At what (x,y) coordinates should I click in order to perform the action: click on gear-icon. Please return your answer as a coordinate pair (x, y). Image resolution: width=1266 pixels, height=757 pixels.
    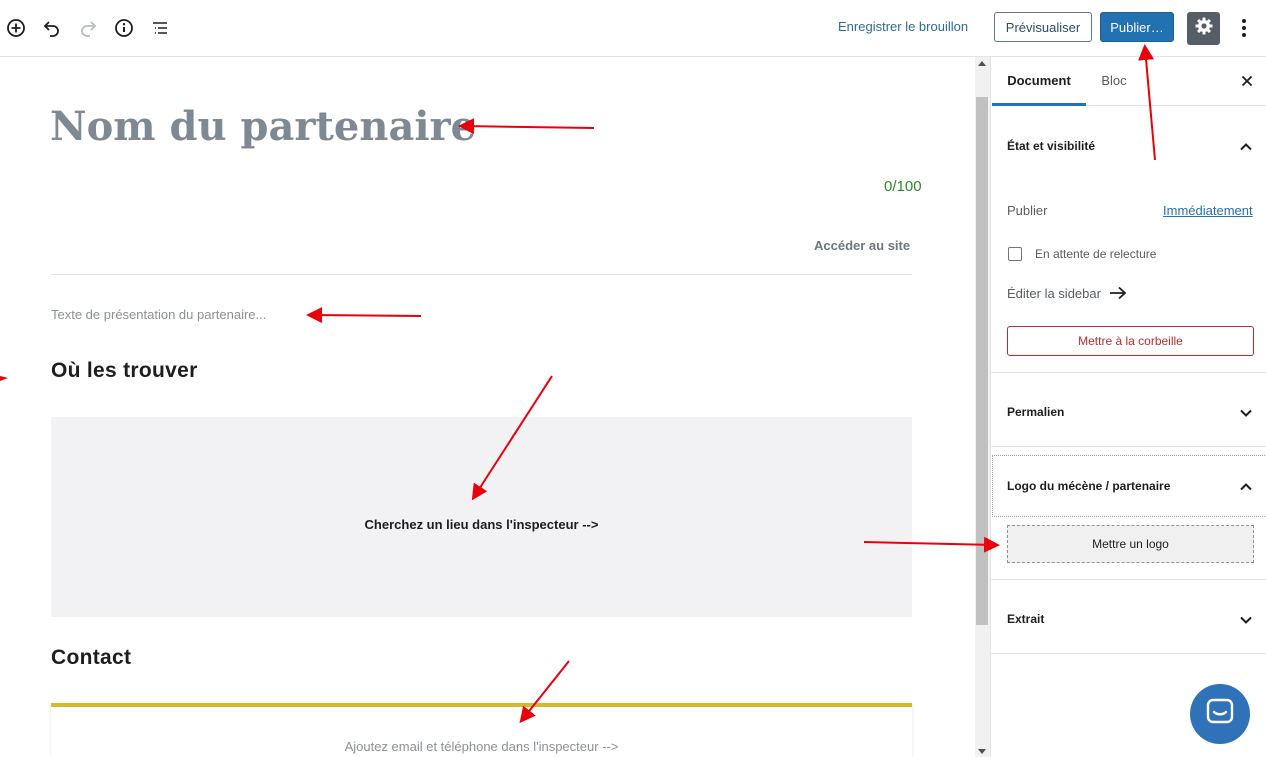
    Looking at the image, I should click on (1204, 28).